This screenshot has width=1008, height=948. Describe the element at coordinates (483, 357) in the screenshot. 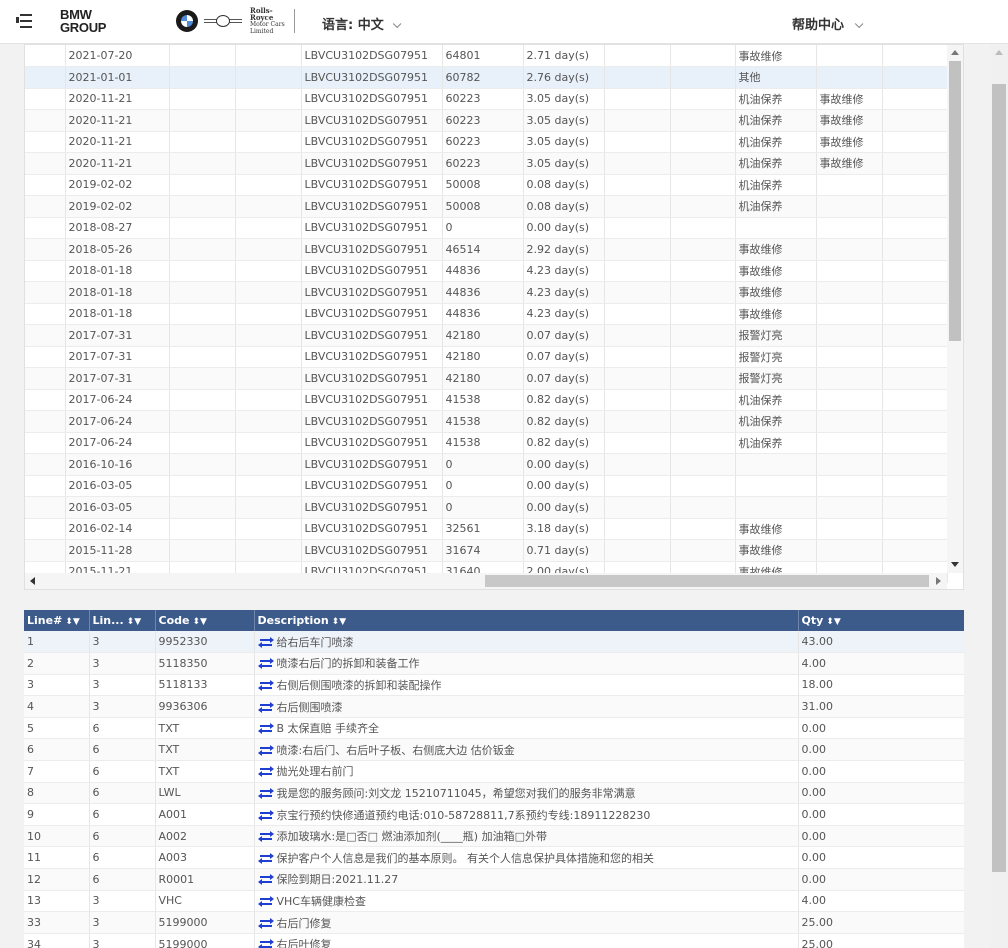

I see `mileage-cell: 42180` at that location.